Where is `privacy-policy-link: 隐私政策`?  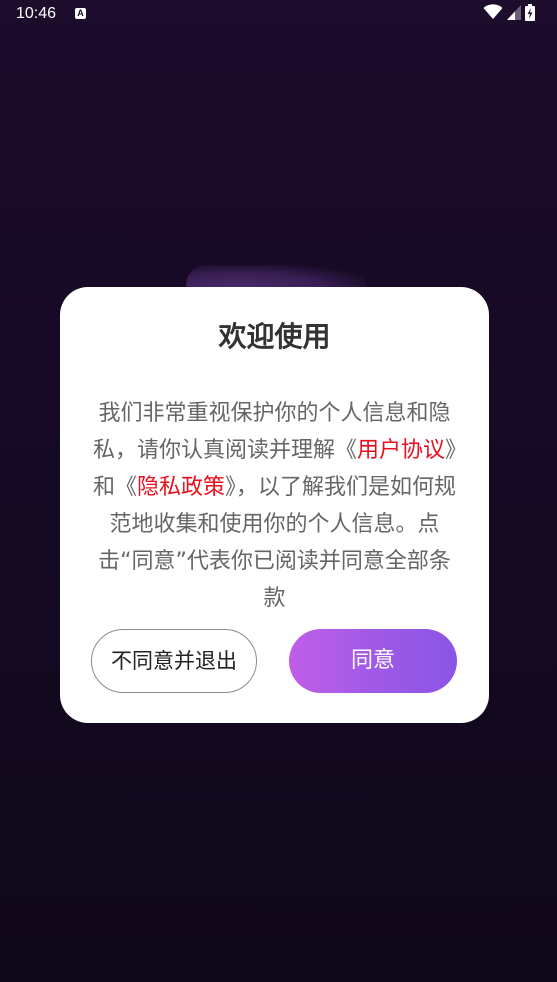
privacy-policy-link: 隐私政策 is located at coordinates (181, 487).